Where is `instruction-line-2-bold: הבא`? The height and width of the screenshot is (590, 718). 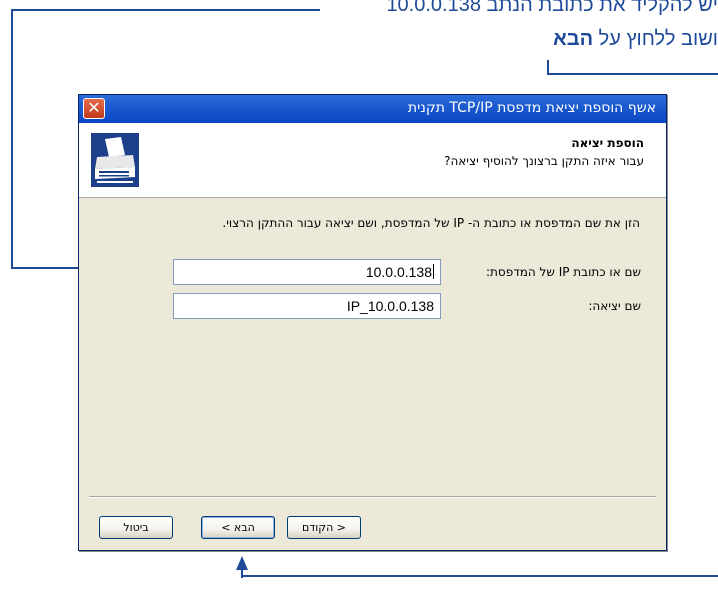
instruction-line-2-bold: הבא is located at coordinates (573, 39).